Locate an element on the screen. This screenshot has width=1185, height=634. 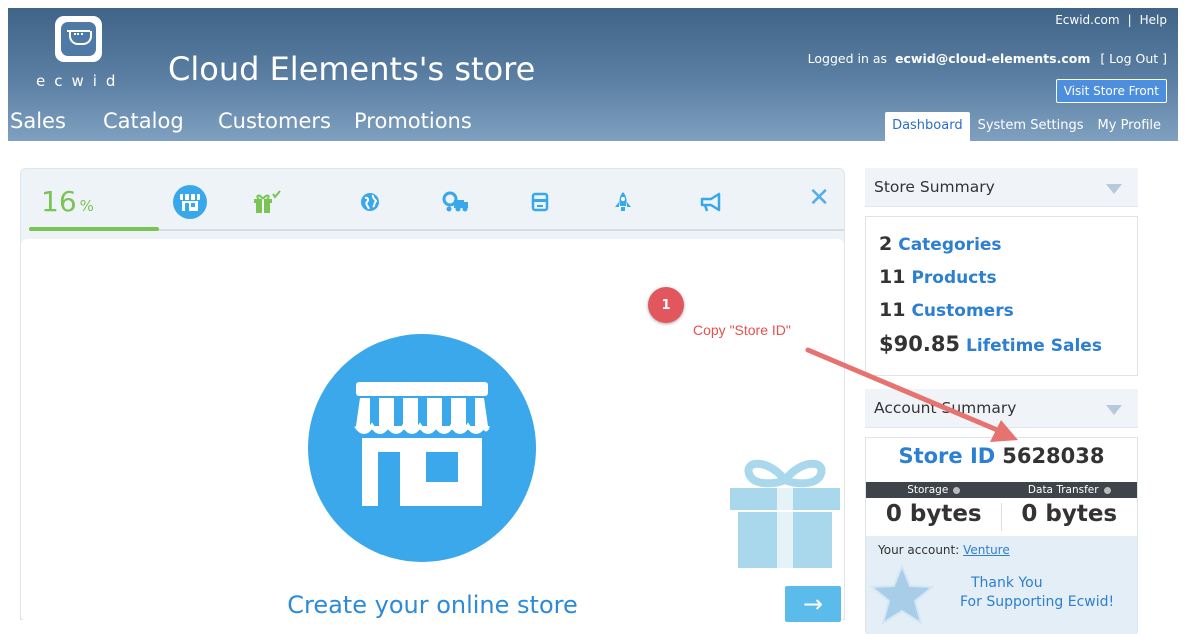
annotation-note: Copy "Store ID" is located at coordinates (742, 330).